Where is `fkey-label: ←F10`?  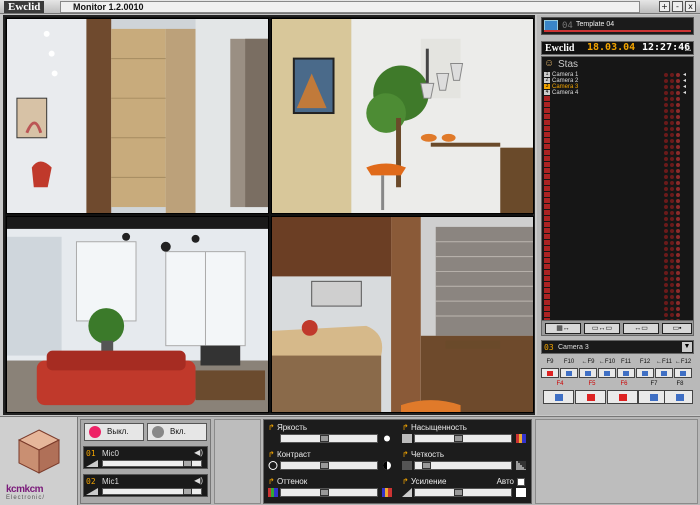
fkey-label: ←F10 is located at coordinates (607, 362).